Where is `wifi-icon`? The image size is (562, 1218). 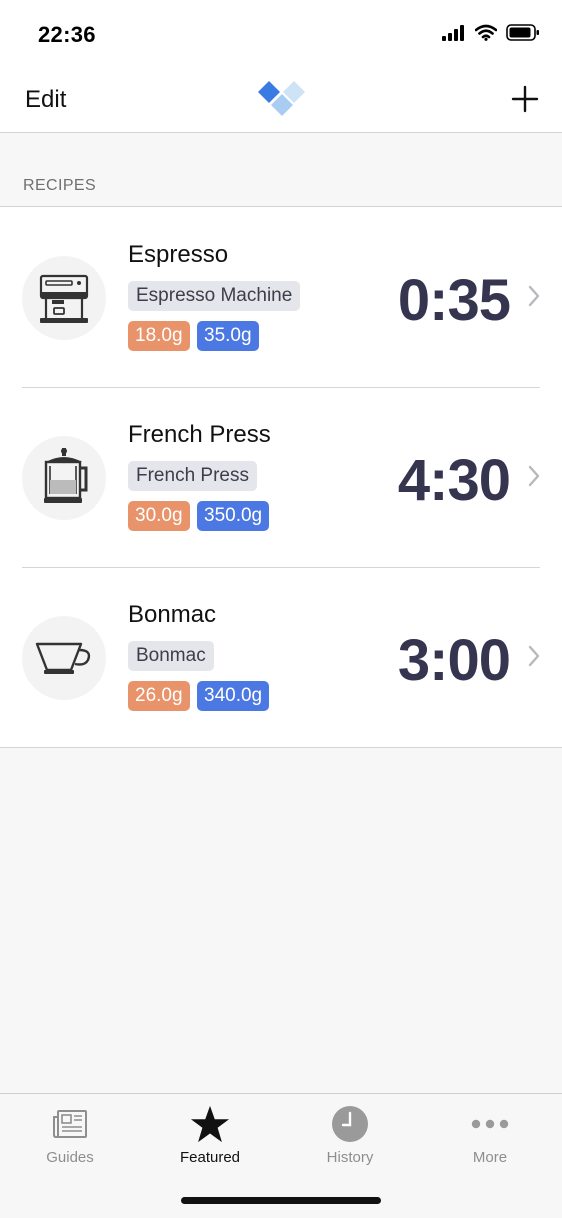
wifi-icon is located at coordinates (486, 32).